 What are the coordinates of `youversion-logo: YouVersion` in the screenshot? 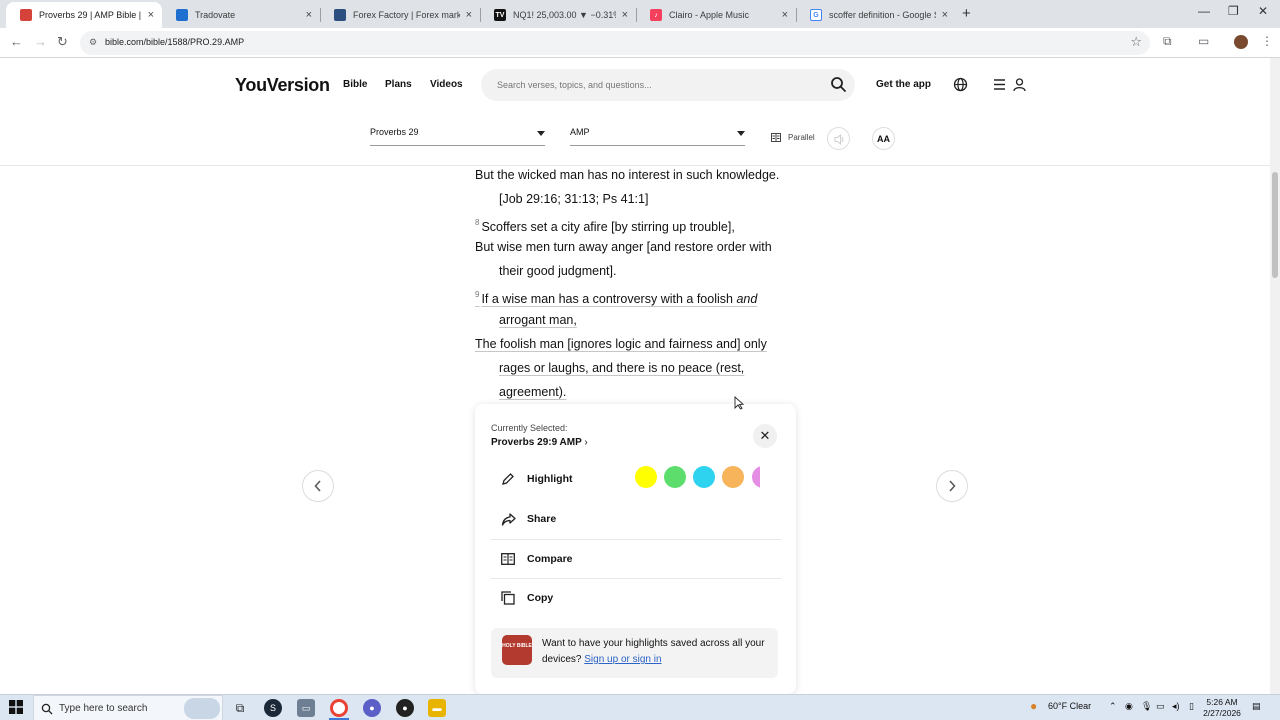 It's located at (282, 85).